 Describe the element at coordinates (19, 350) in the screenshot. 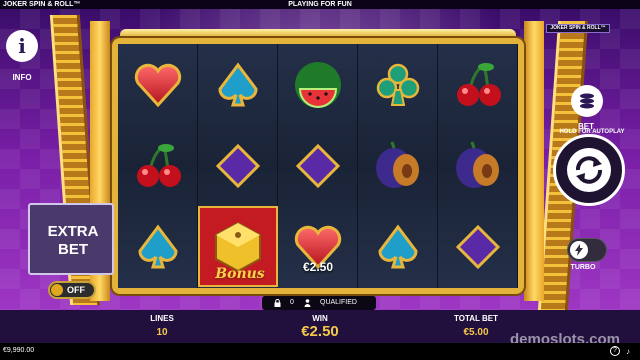

I see `balance-value: €9,990.00` at that location.